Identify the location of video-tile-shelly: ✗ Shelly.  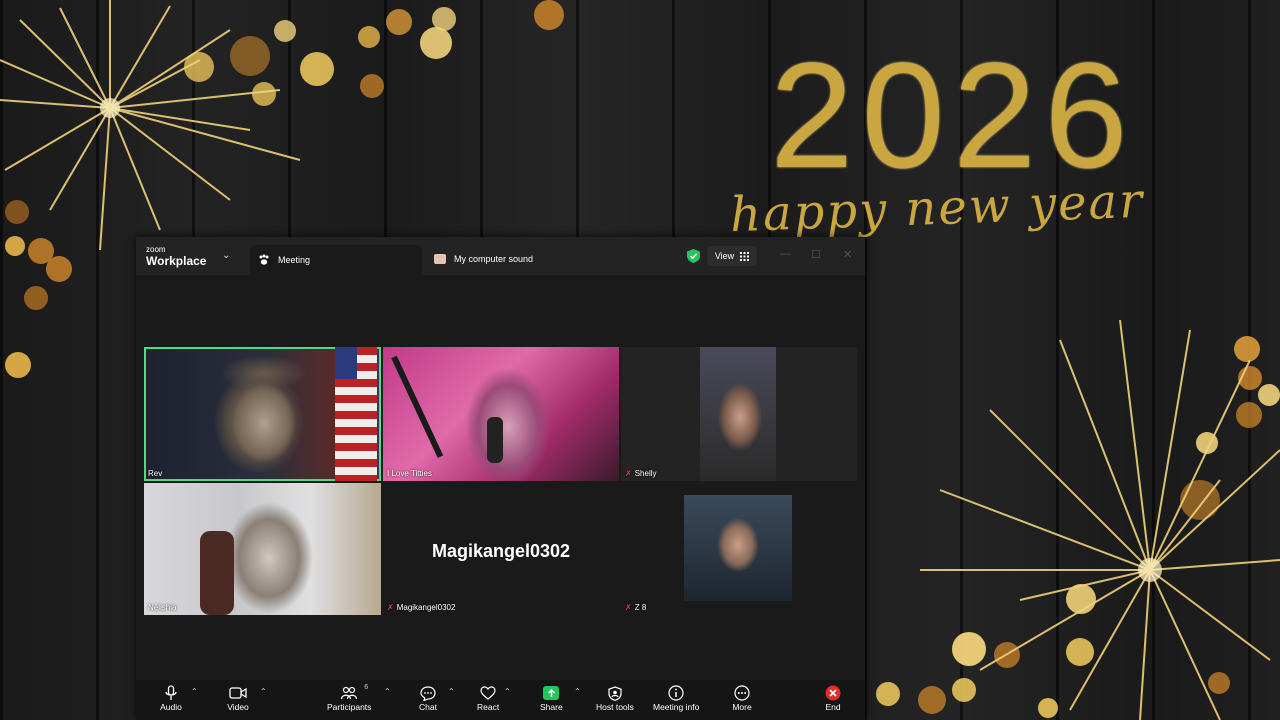
(739, 414).